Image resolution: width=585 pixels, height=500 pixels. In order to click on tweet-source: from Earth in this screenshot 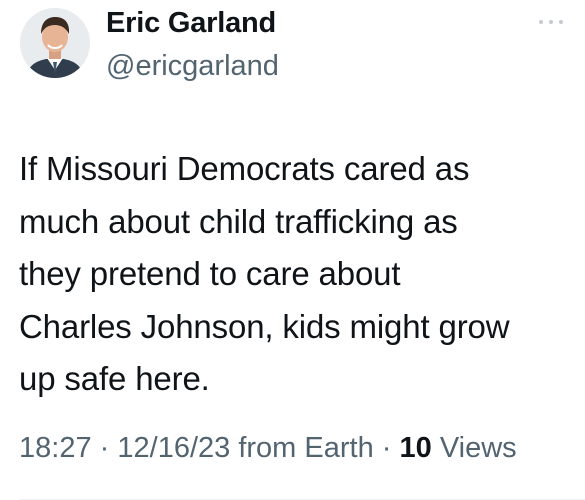, I will do `click(306, 448)`.